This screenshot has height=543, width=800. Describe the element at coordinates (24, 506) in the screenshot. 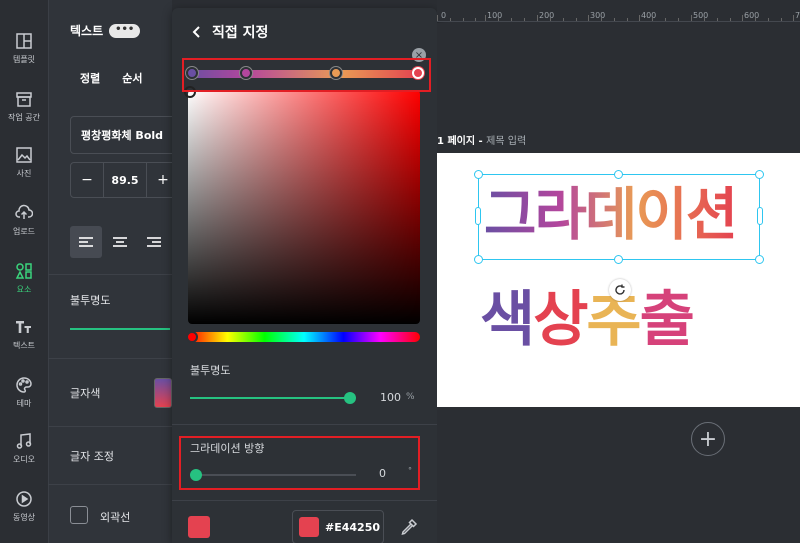

I see `sidebar-item-video: 동영상` at that location.